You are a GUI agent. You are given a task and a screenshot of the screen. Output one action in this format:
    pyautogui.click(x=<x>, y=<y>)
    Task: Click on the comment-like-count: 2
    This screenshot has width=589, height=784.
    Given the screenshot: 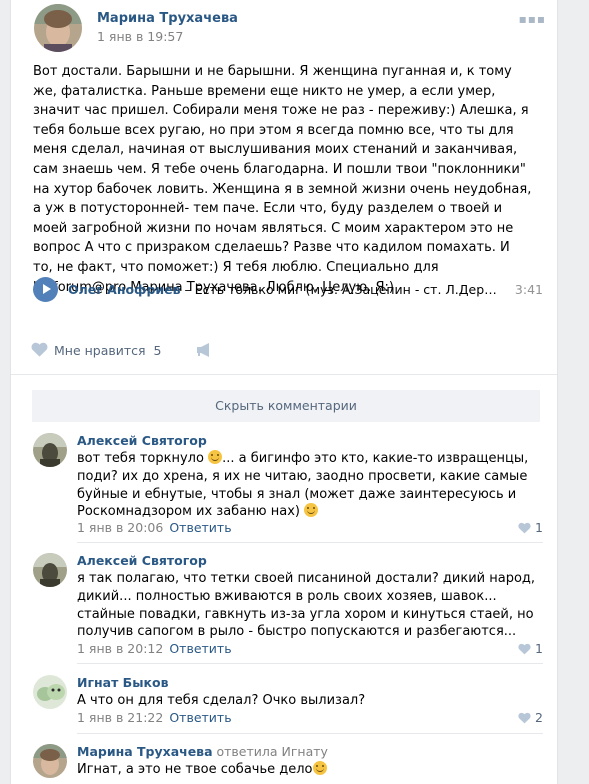 What is the action you would take?
    pyautogui.click(x=539, y=717)
    